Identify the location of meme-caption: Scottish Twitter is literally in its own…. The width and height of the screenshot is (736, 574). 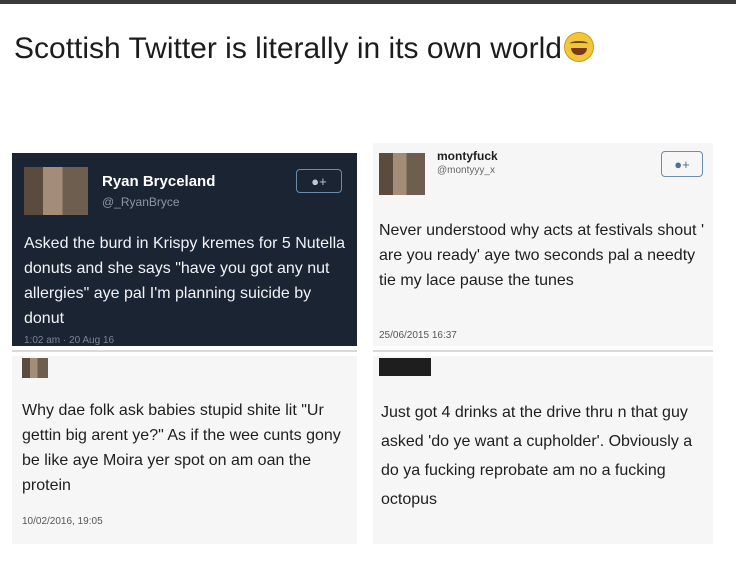
(334, 49).